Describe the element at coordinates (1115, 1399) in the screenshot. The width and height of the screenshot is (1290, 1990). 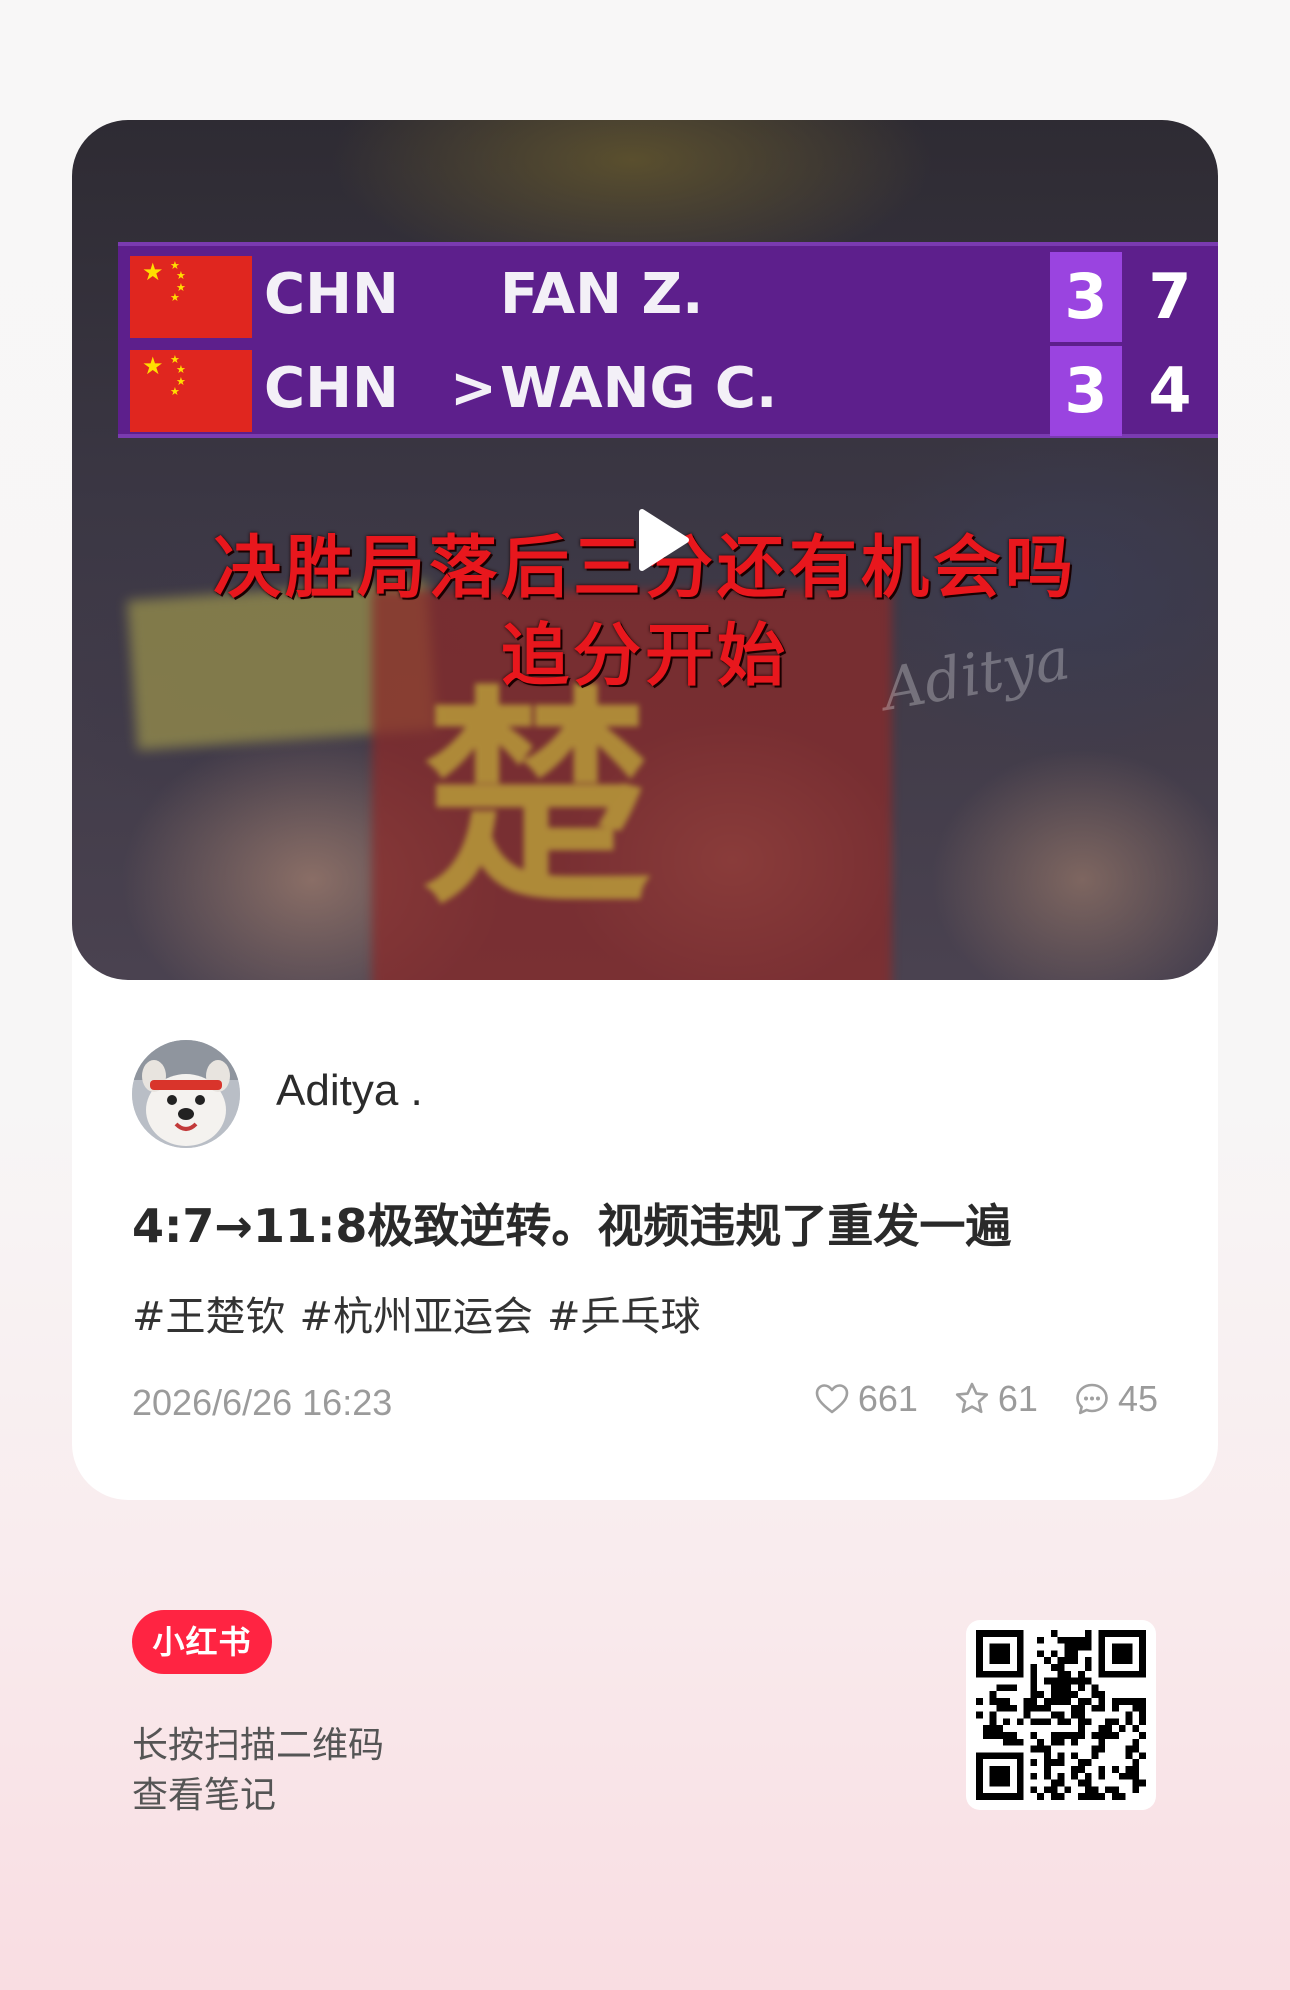
I see `comment-stat: 45` at that location.